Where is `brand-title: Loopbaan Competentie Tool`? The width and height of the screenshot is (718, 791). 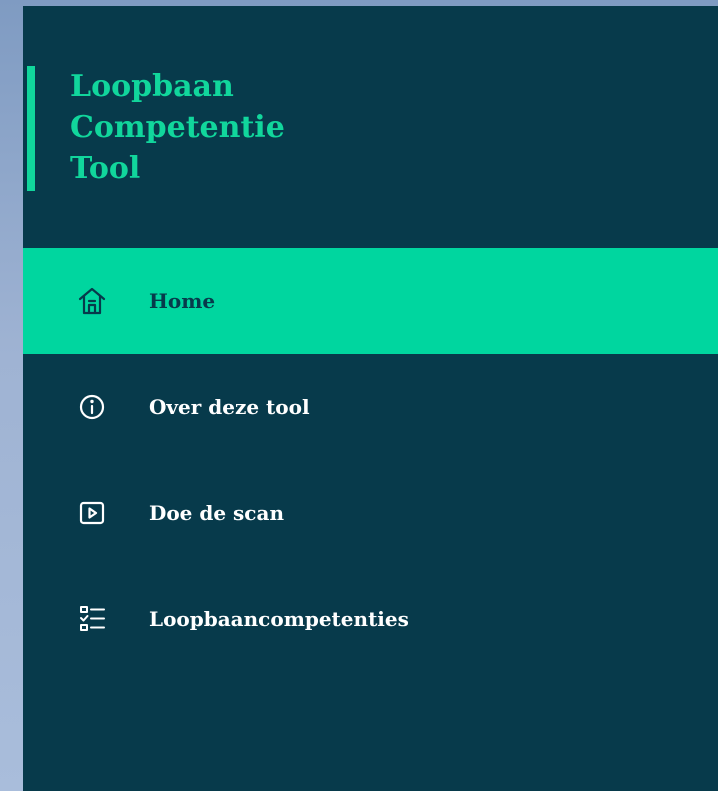
brand-title: Loopbaan Competentie Tool is located at coordinates (177, 127).